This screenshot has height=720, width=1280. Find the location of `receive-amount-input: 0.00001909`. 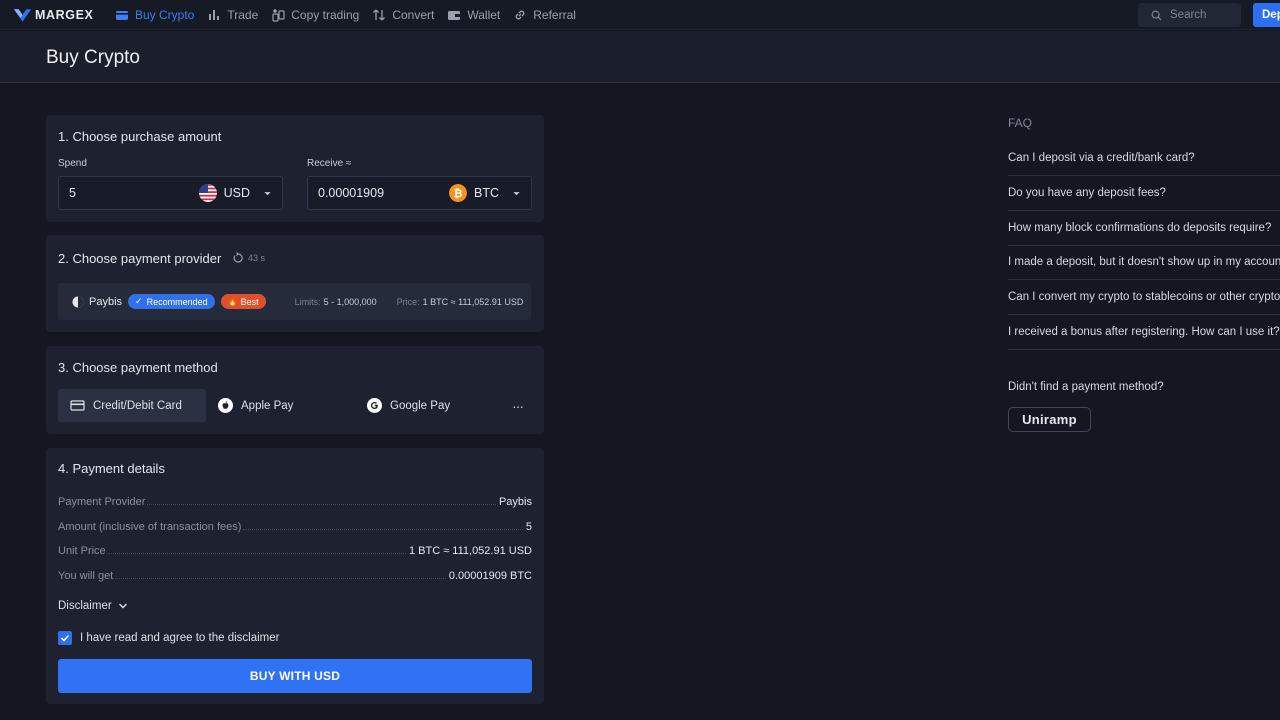

receive-amount-input: 0.00001909 is located at coordinates (383, 193).